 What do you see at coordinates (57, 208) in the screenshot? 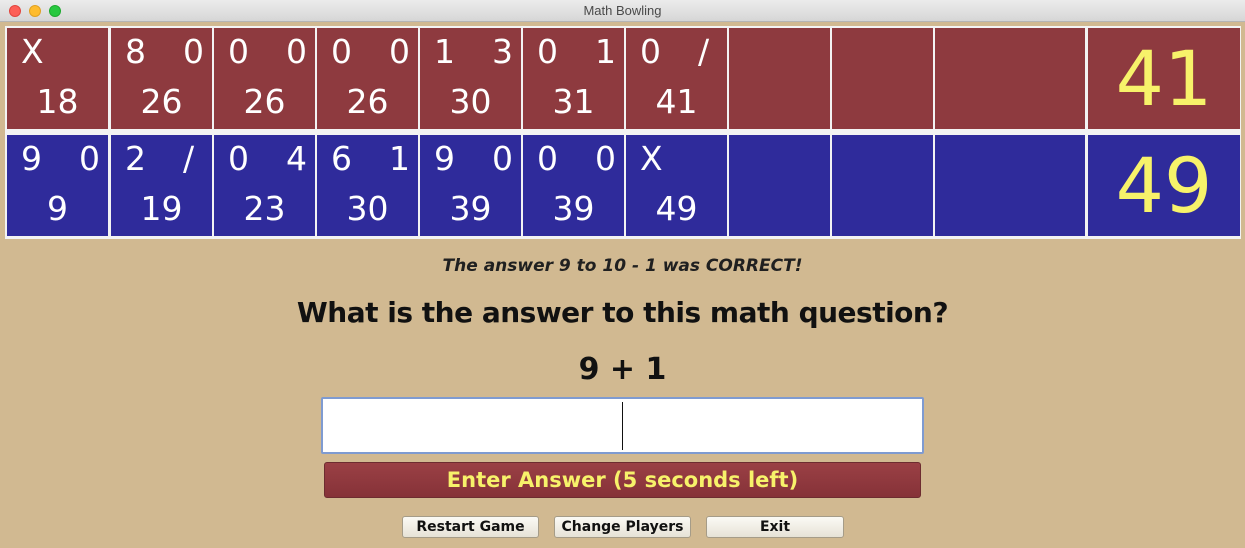
I see `frame-score: 9` at bounding box center [57, 208].